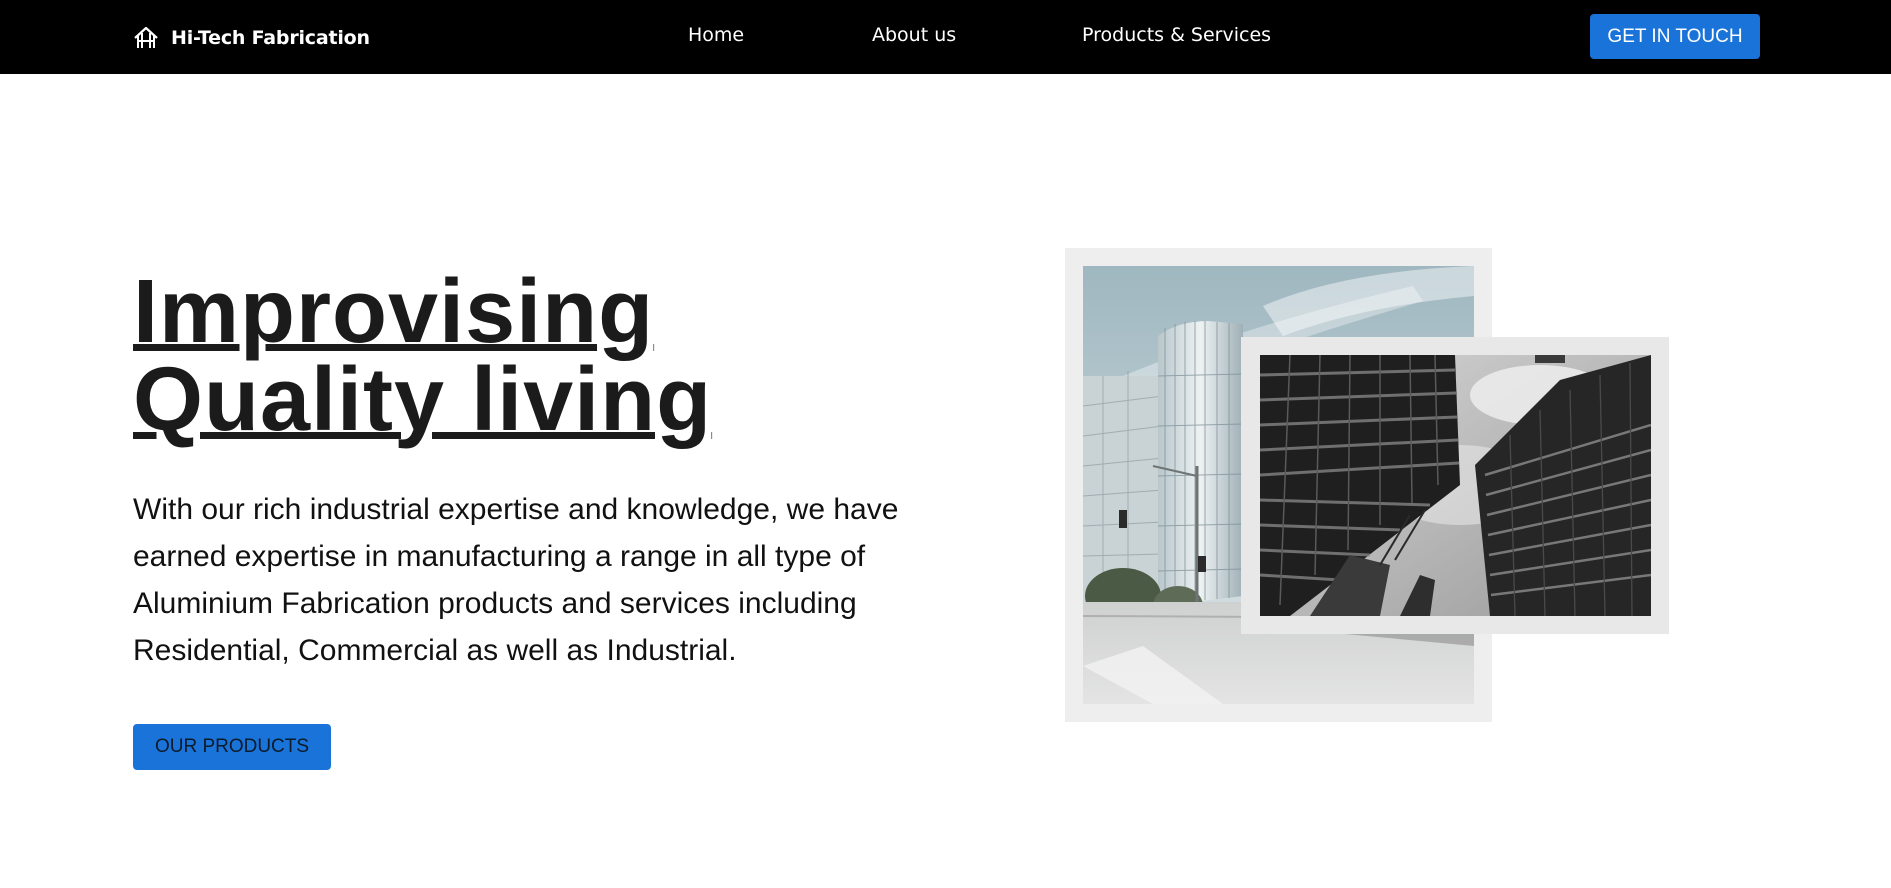 Image resolution: width=1891 pixels, height=888 pixels. Describe the element at coordinates (914, 35) in the screenshot. I see `nav-link-about-us: About us` at that location.